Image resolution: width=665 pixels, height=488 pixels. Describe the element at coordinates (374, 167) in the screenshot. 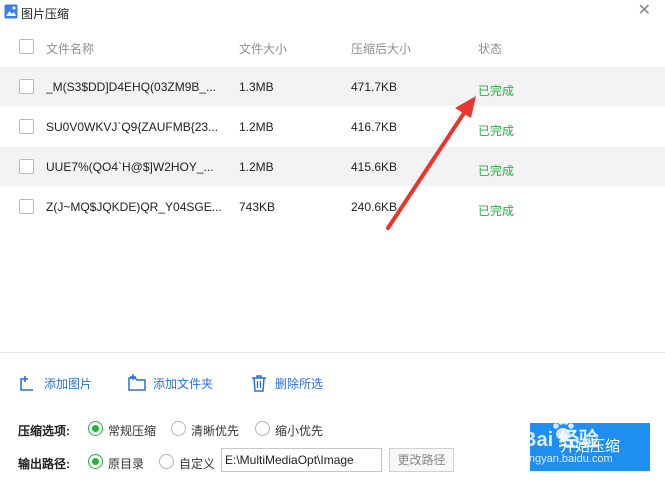

I see `compressed-size: 415.6KB` at that location.